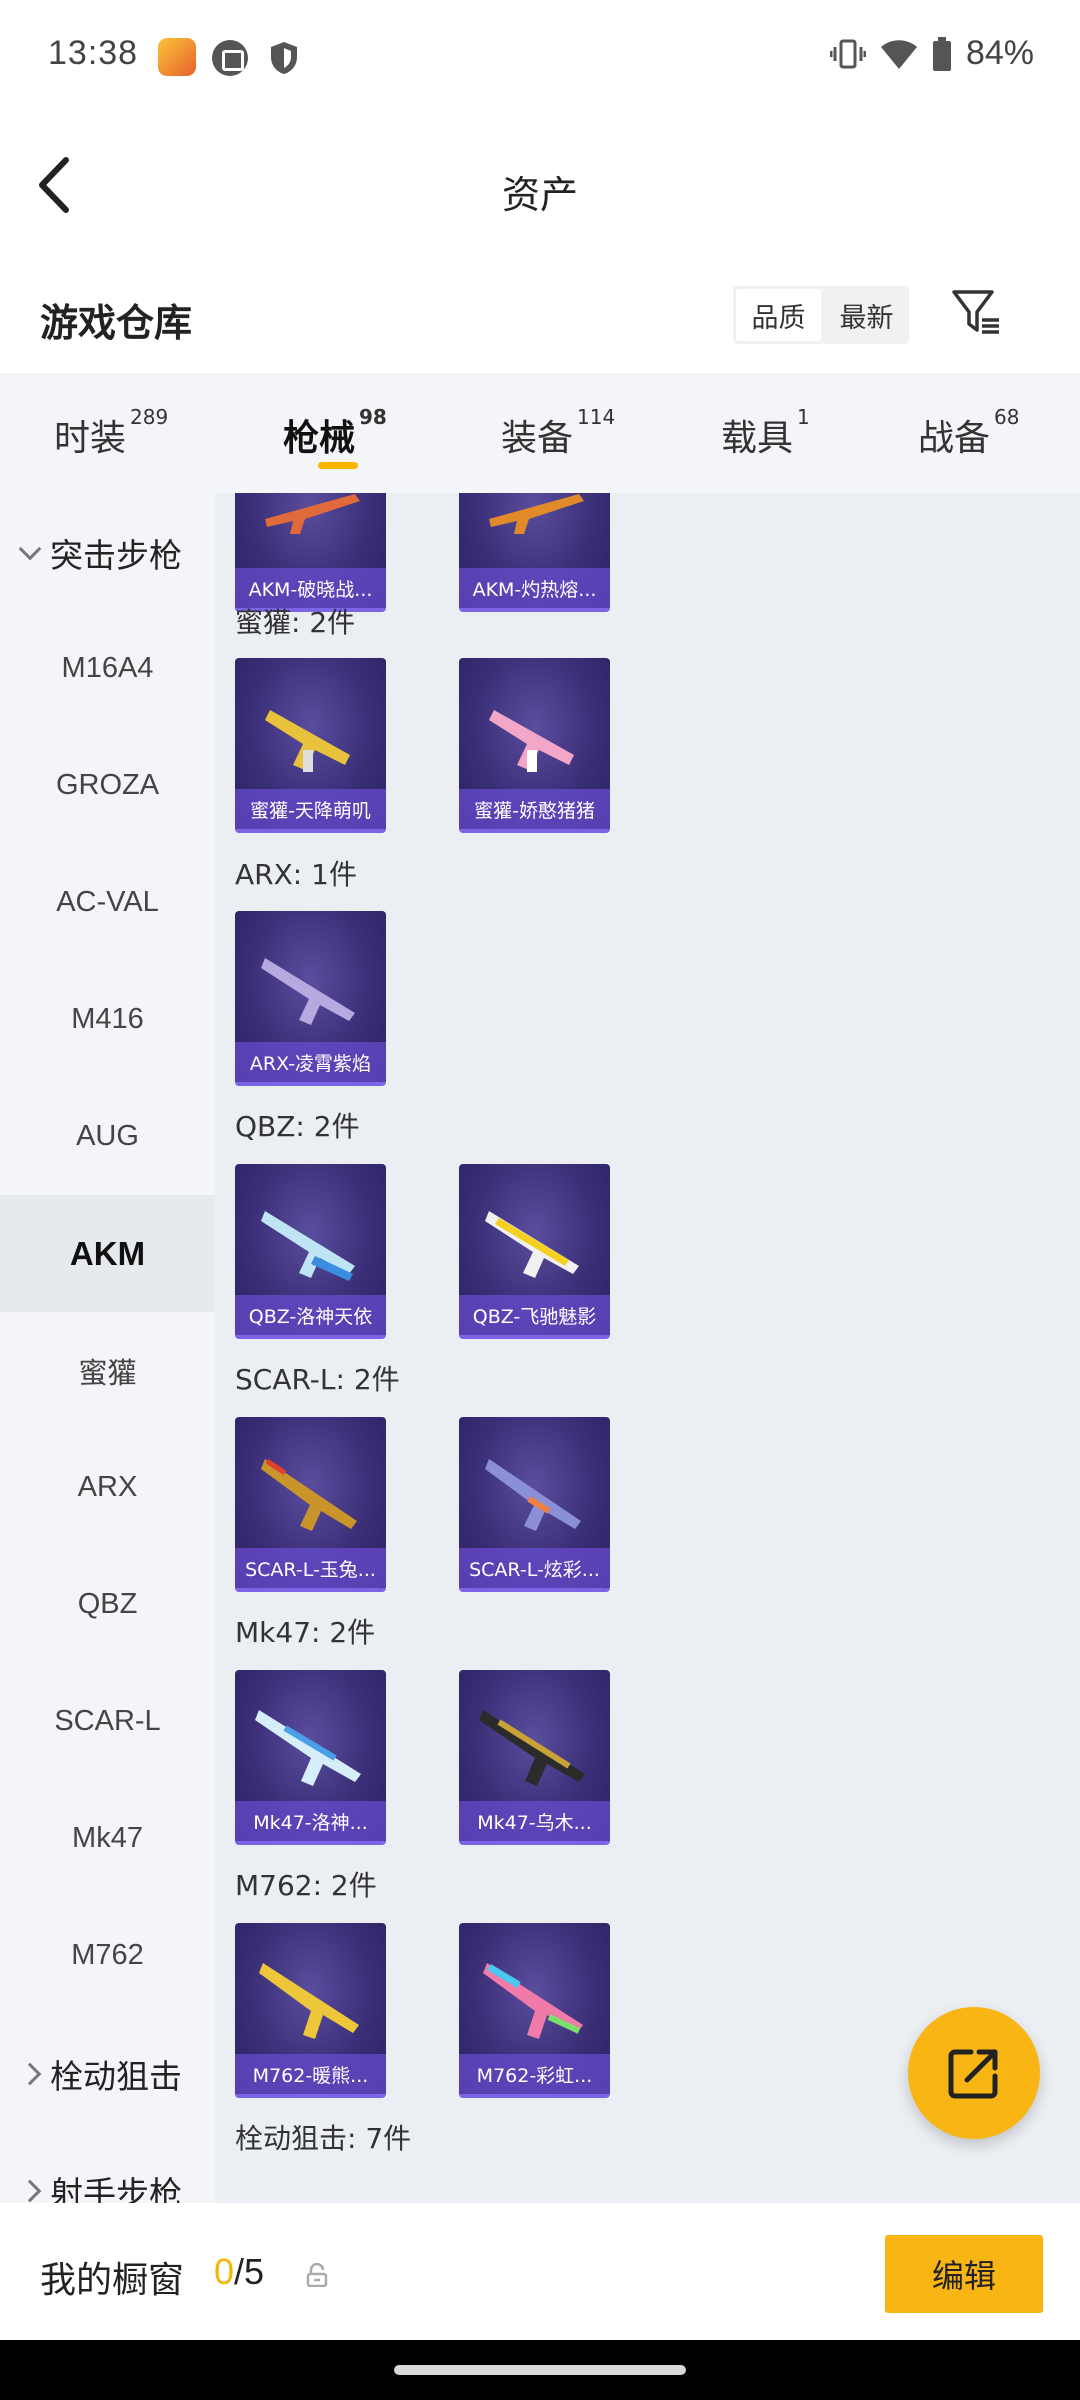 This screenshot has height=2400, width=1080. What do you see at coordinates (112, 2280) in the screenshot?
I see `showcase-label: 我的橱窗` at bounding box center [112, 2280].